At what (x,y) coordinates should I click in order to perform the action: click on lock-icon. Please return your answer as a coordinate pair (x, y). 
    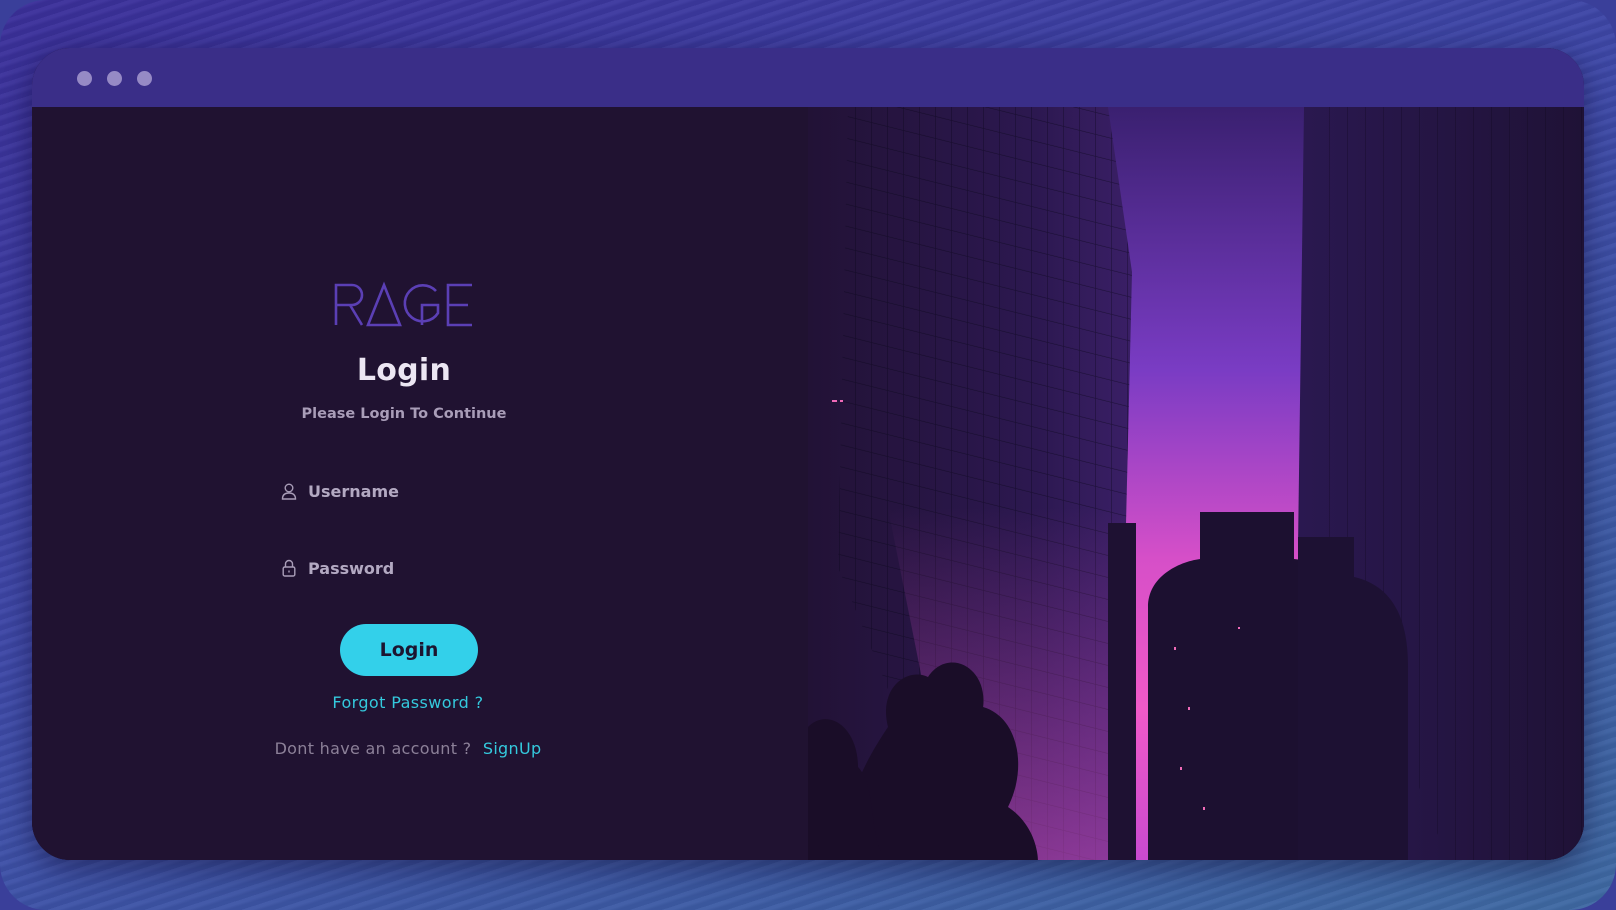
    Looking at the image, I should click on (289, 568).